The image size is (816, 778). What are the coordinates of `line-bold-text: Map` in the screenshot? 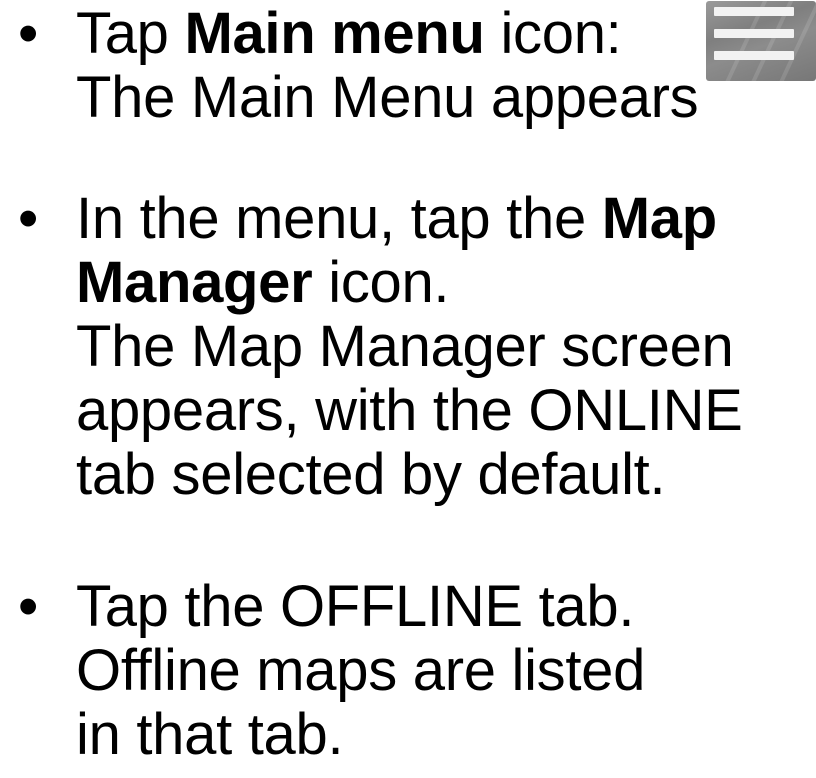 It's located at (659, 218).